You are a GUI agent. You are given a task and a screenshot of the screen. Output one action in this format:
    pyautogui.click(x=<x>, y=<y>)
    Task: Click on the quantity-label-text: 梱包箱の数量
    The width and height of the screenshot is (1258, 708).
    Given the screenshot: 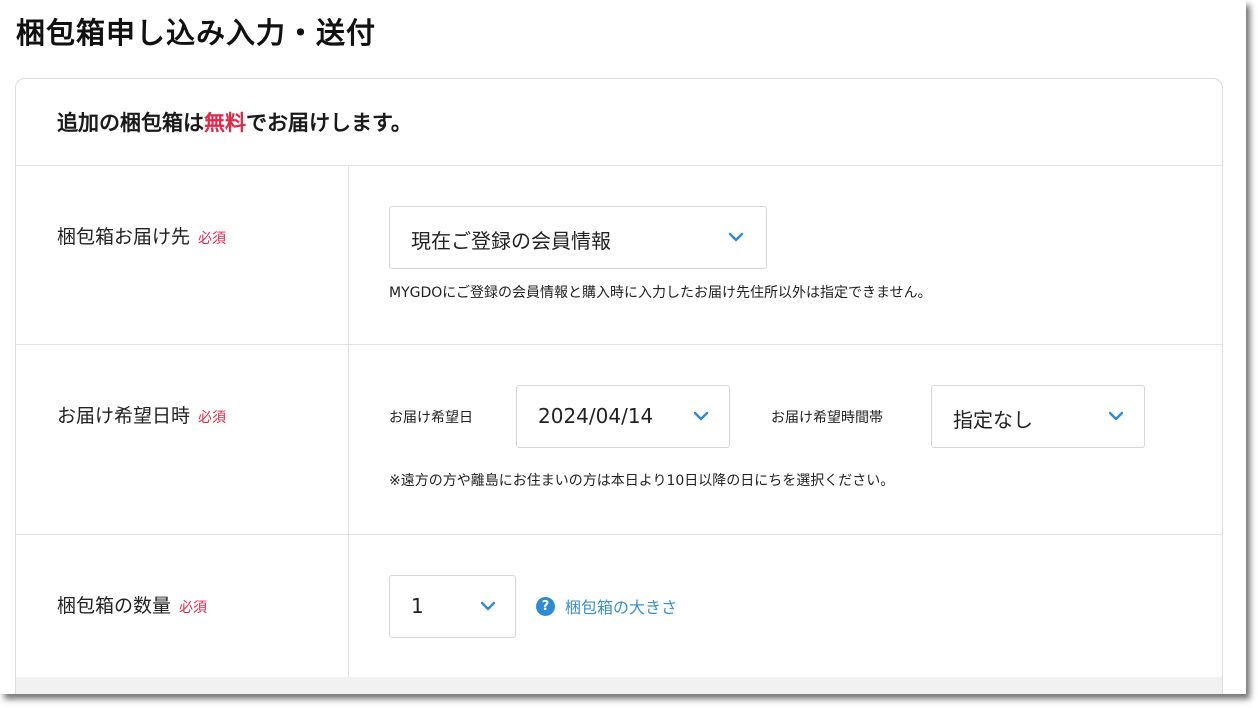 What is the action you would take?
    pyautogui.click(x=114, y=606)
    